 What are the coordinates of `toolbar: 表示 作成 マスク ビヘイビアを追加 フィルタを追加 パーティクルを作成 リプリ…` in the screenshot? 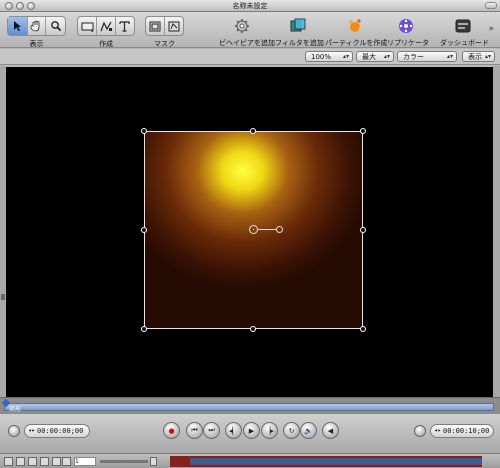 It's located at (250, 30).